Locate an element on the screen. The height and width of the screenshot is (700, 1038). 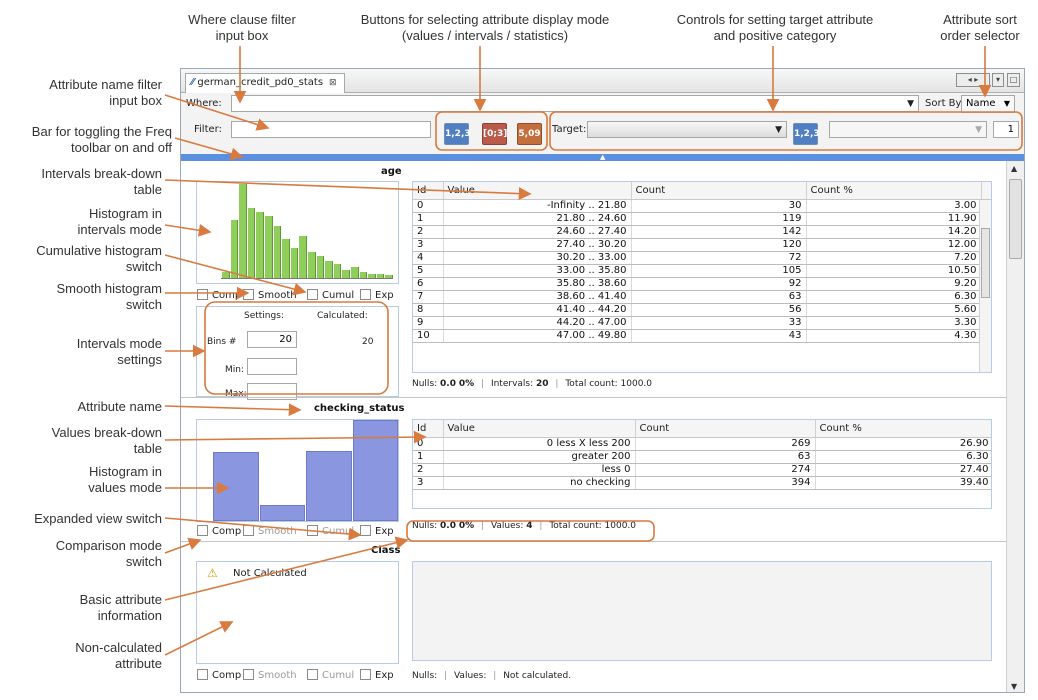
scroll-down-icon: ▼ is located at coordinates (1014, 686).